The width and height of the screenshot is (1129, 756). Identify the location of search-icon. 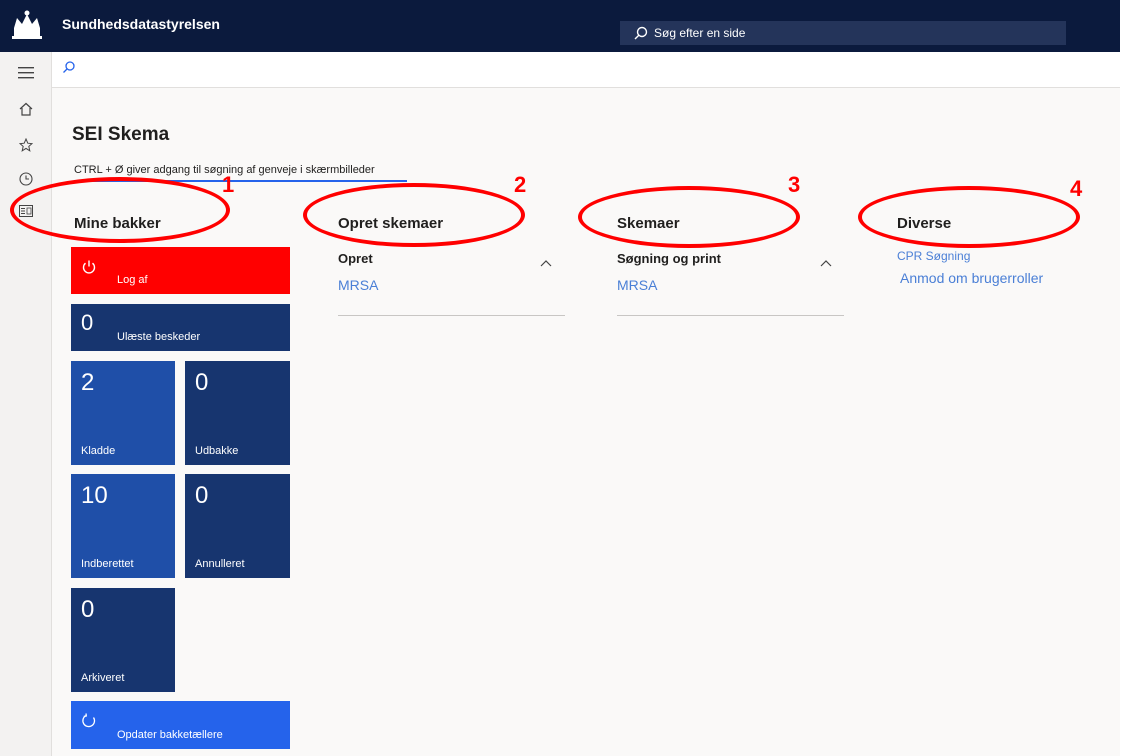
(641, 33).